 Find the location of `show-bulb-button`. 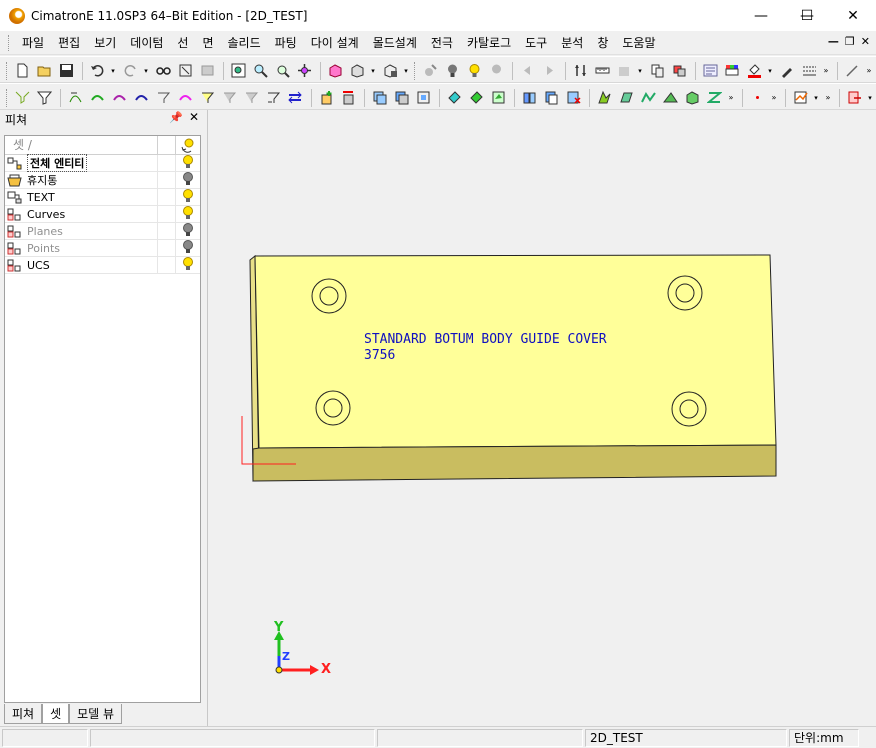

show-bulb-button is located at coordinates (452, 71).